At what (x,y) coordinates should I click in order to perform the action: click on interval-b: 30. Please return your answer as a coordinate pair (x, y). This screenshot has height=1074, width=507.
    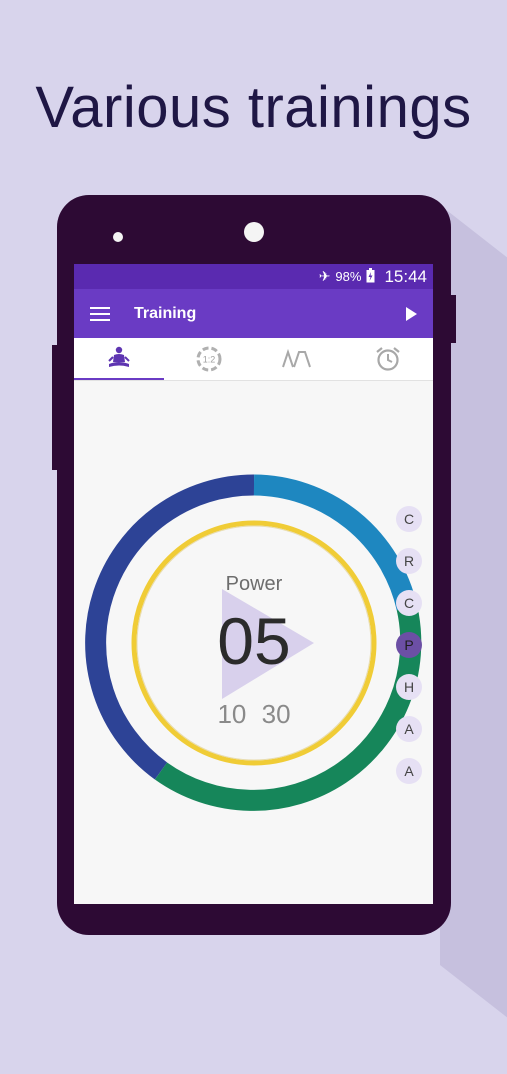
    Looking at the image, I should click on (276, 714).